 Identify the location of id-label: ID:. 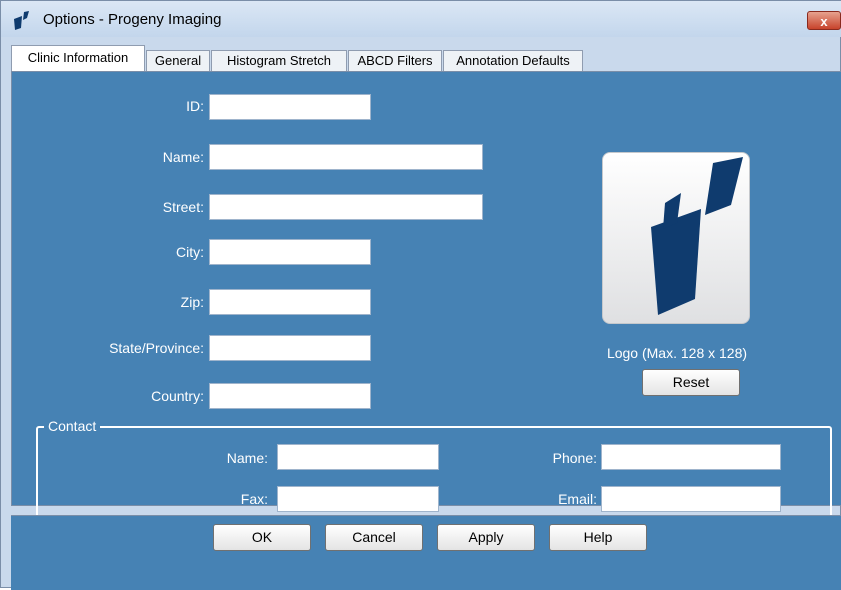
(195, 106).